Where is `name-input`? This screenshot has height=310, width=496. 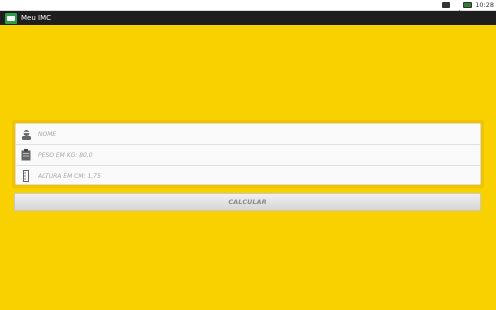
name-input is located at coordinates (238, 134).